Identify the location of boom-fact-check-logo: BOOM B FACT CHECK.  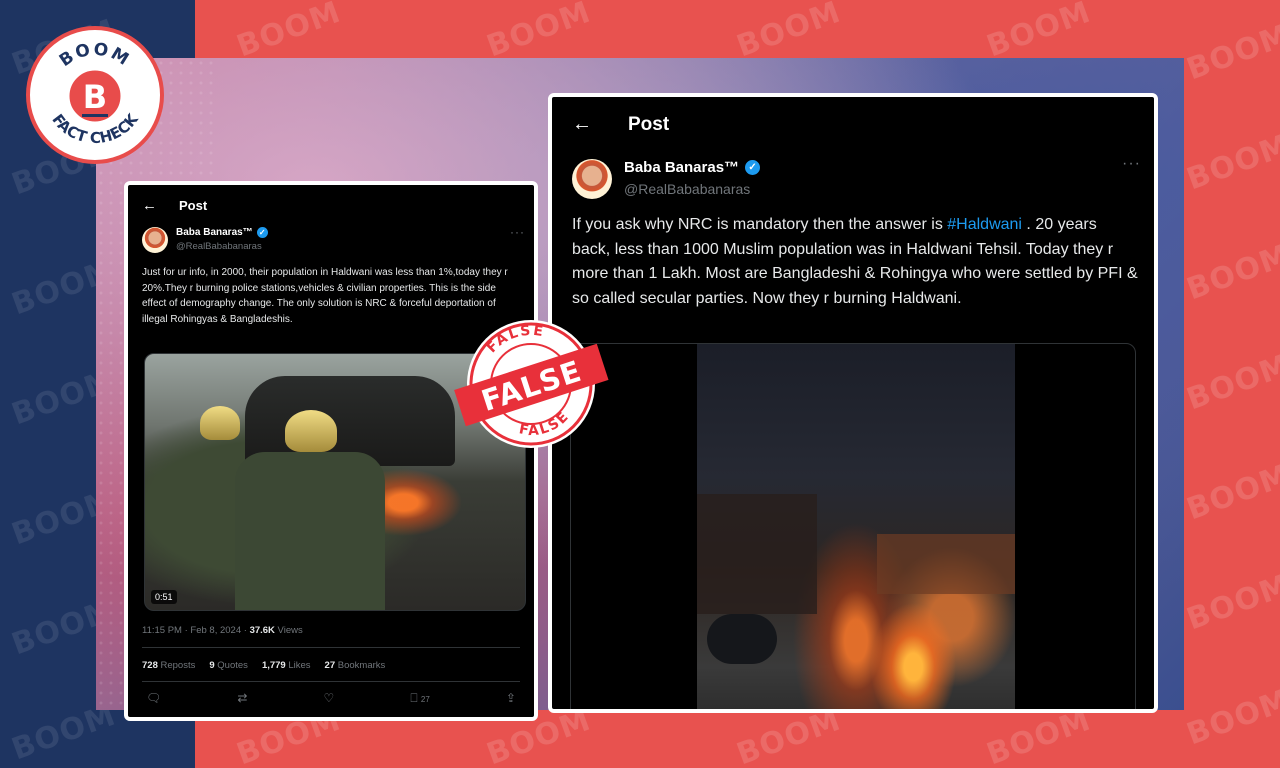
(95, 95).